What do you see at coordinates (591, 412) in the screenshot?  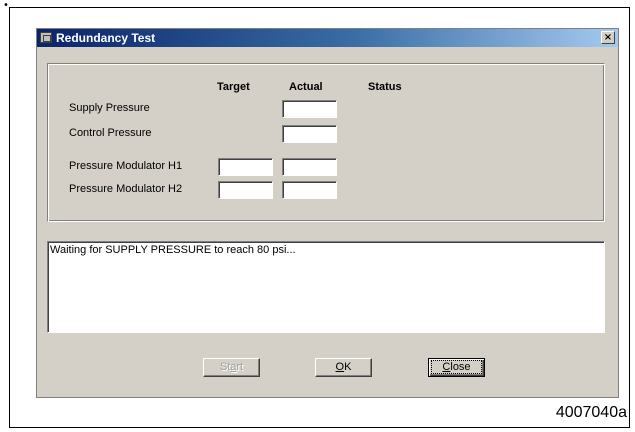 I see `figure-id: 4007040a` at bounding box center [591, 412].